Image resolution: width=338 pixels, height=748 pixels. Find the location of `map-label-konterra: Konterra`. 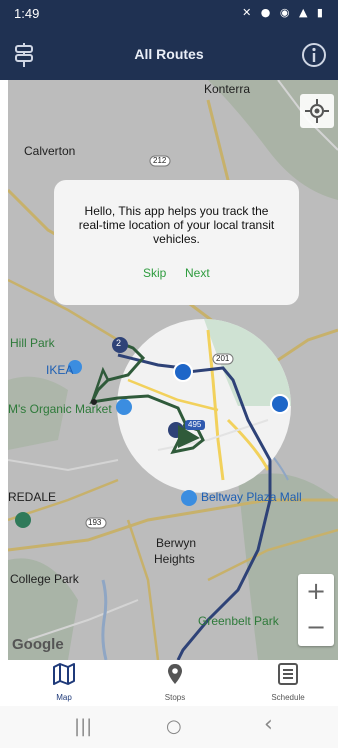

map-label-konterra: Konterra is located at coordinates (227, 89).